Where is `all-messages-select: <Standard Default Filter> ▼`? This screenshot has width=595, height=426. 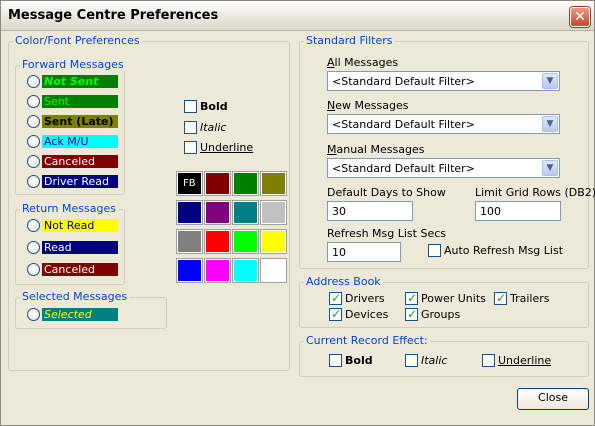 all-messages-select: <Standard Default Filter> ▼ is located at coordinates (443, 81).